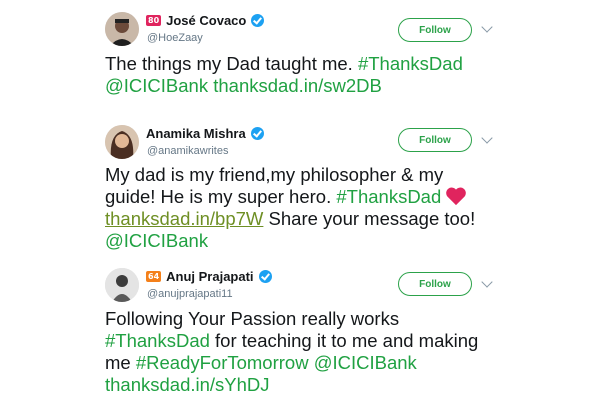  What do you see at coordinates (274, 174) in the screenshot?
I see `tweet-text-line: My dad is my friend,my philosopher & my` at bounding box center [274, 174].